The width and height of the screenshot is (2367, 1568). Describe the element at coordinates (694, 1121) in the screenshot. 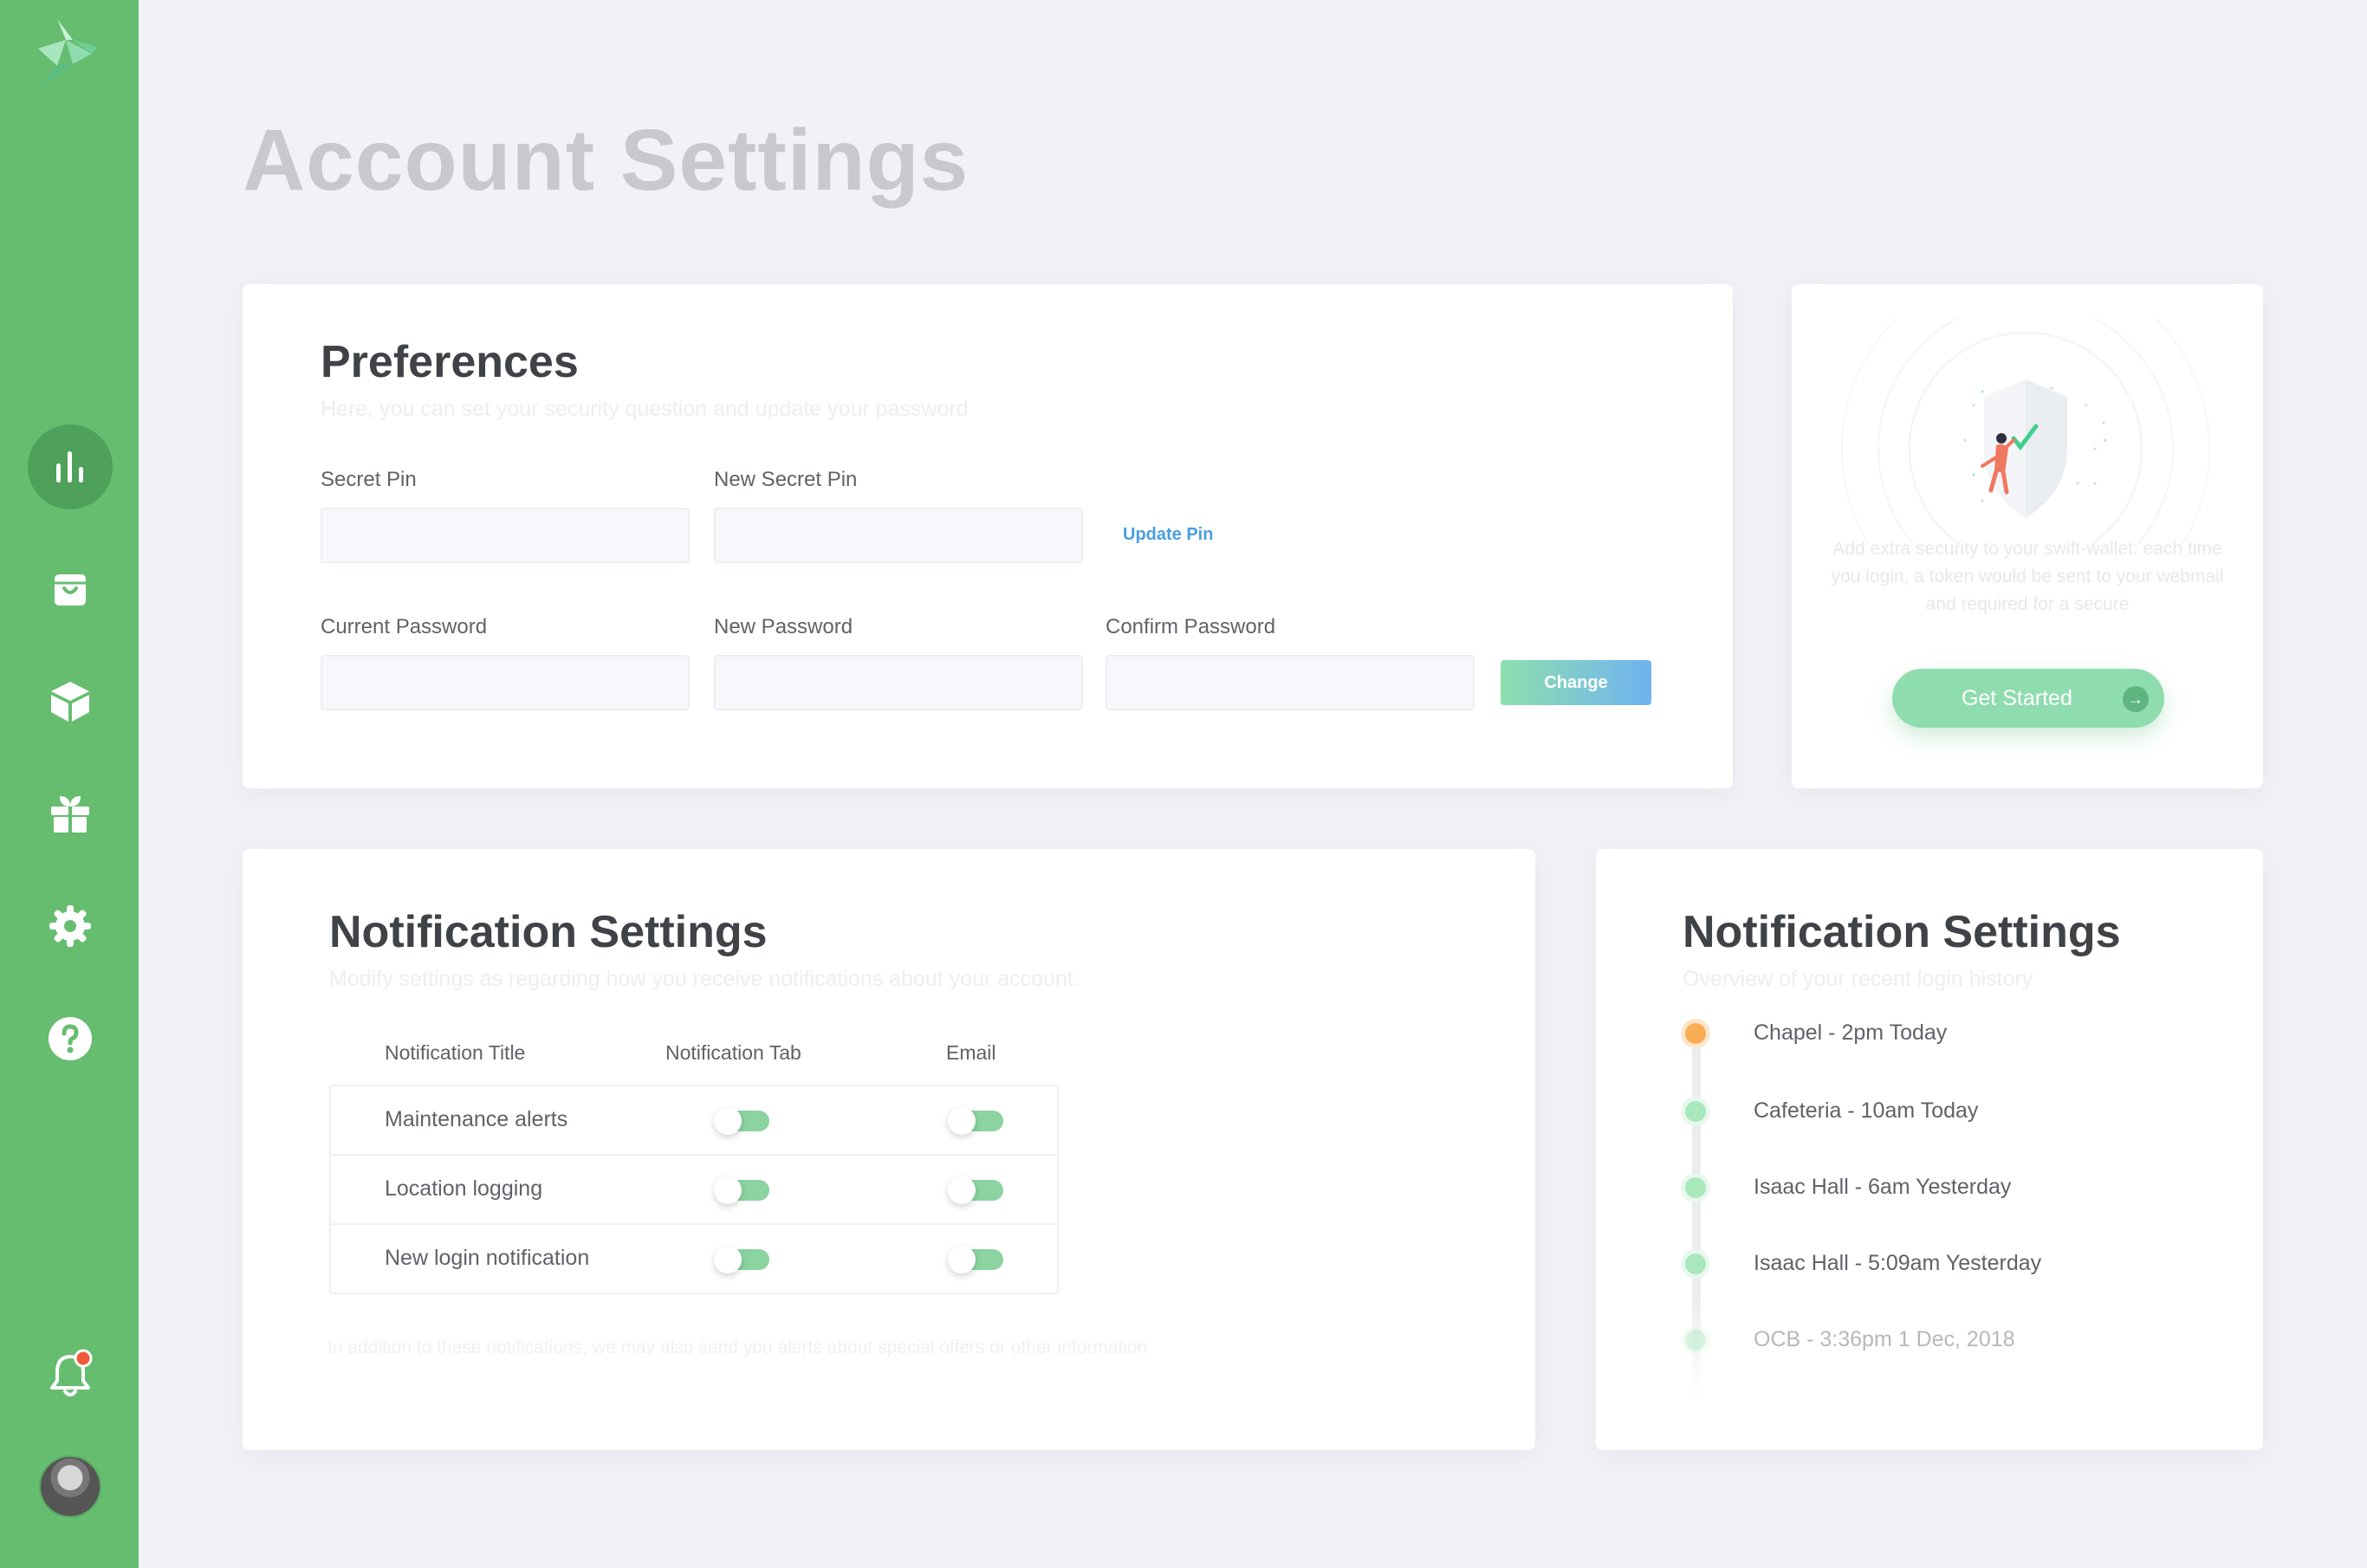

I see `table-row: Maintenance alerts` at that location.